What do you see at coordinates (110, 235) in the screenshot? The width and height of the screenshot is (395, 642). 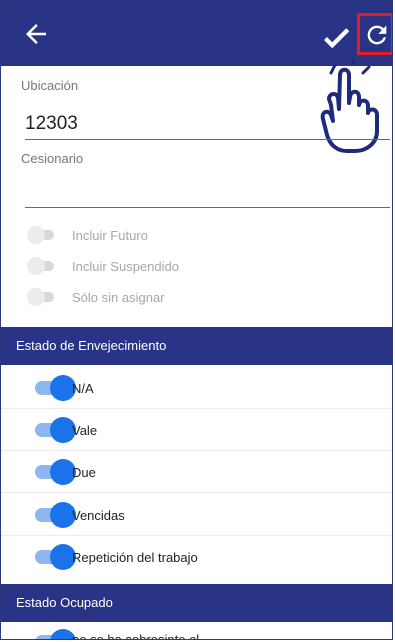 I see `include-future-label: Incluir Futuro` at bounding box center [110, 235].